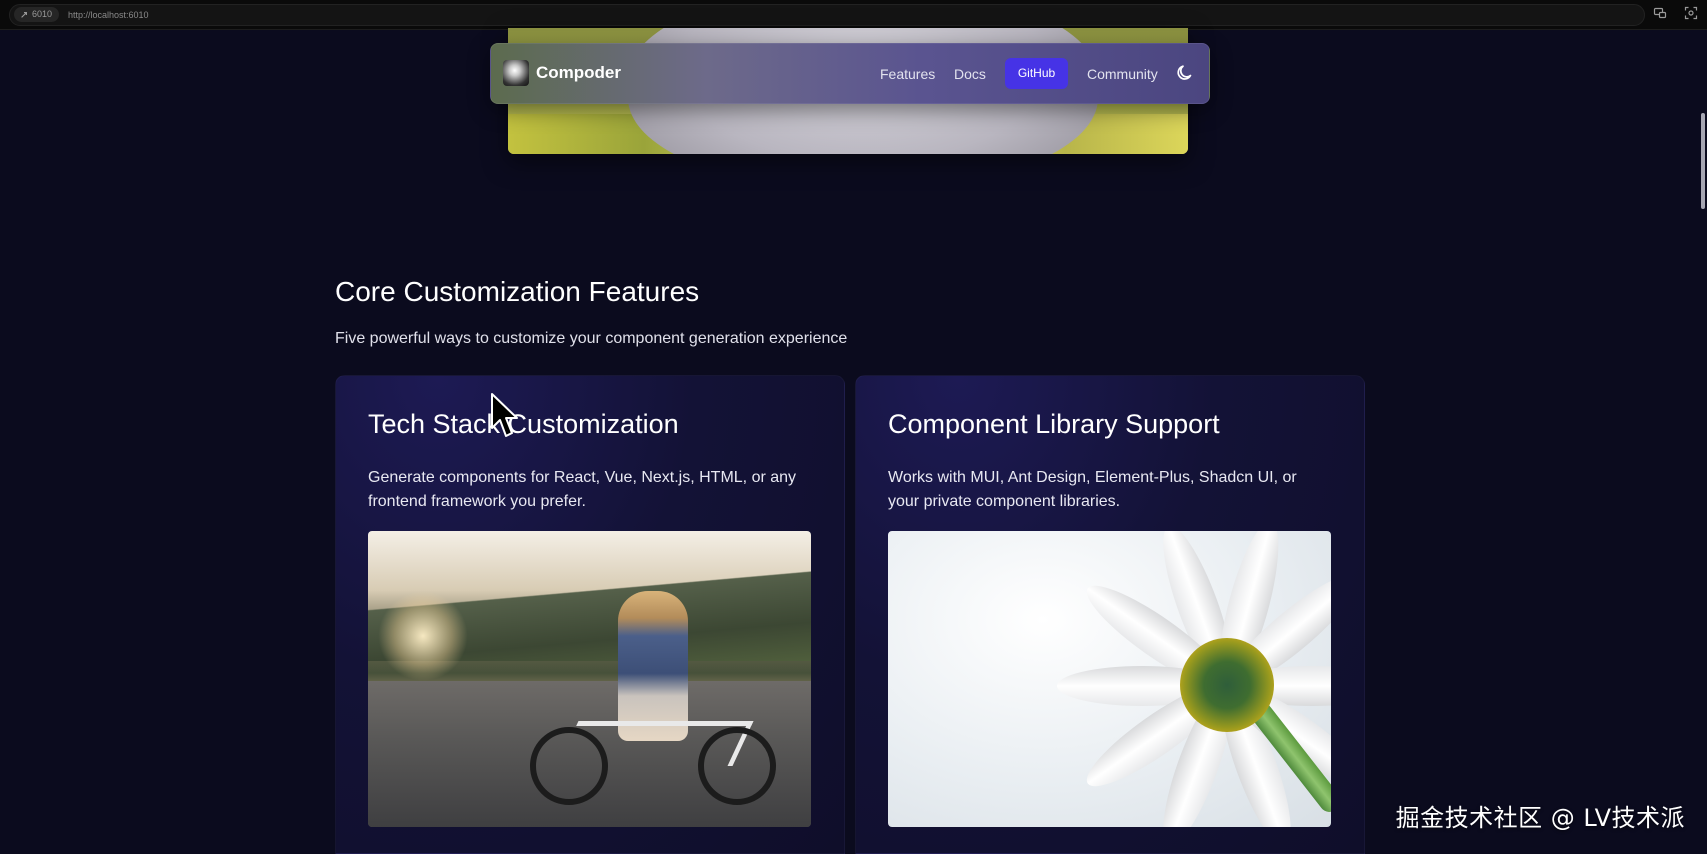 The width and height of the screenshot is (1707, 854). I want to click on nav-link-community: Community, so click(1122, 74).